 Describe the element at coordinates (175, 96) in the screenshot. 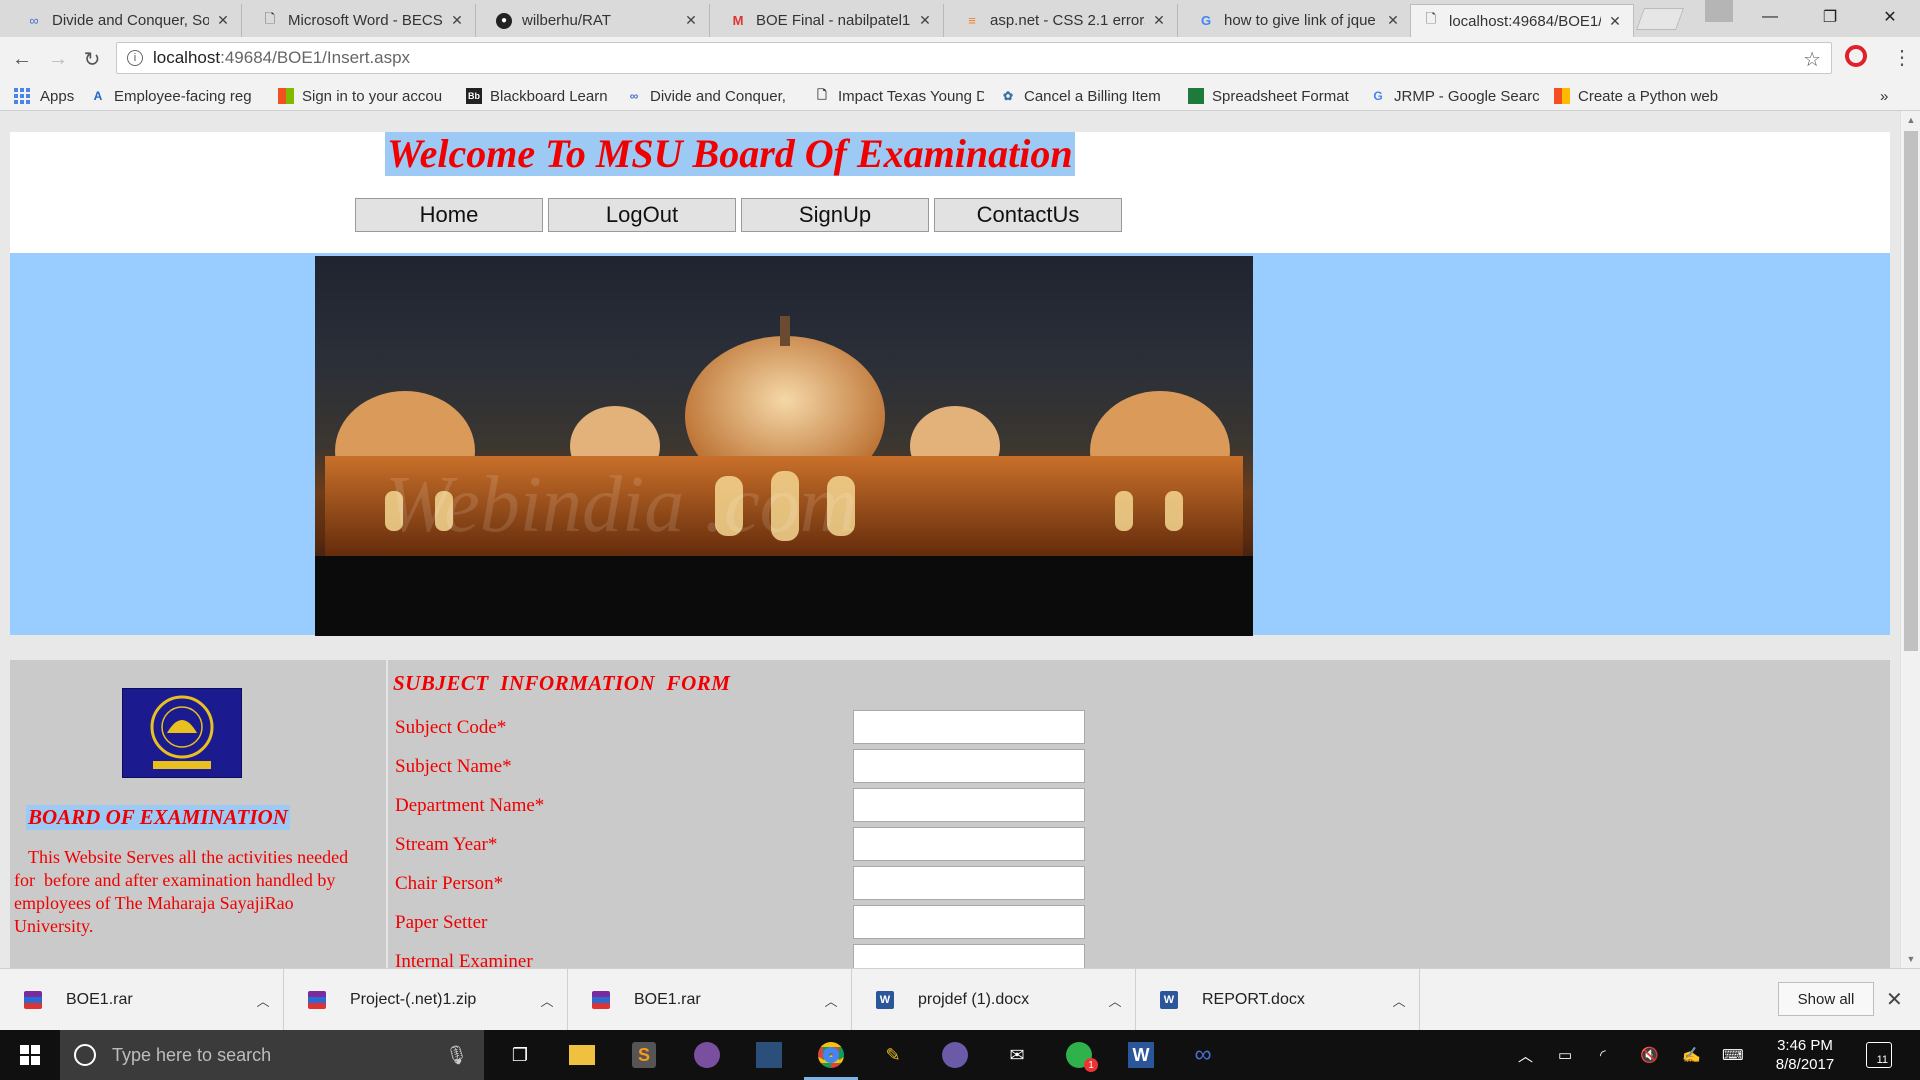

I see `bookmark-employee-facing: A Employee-facing reg` at that location.